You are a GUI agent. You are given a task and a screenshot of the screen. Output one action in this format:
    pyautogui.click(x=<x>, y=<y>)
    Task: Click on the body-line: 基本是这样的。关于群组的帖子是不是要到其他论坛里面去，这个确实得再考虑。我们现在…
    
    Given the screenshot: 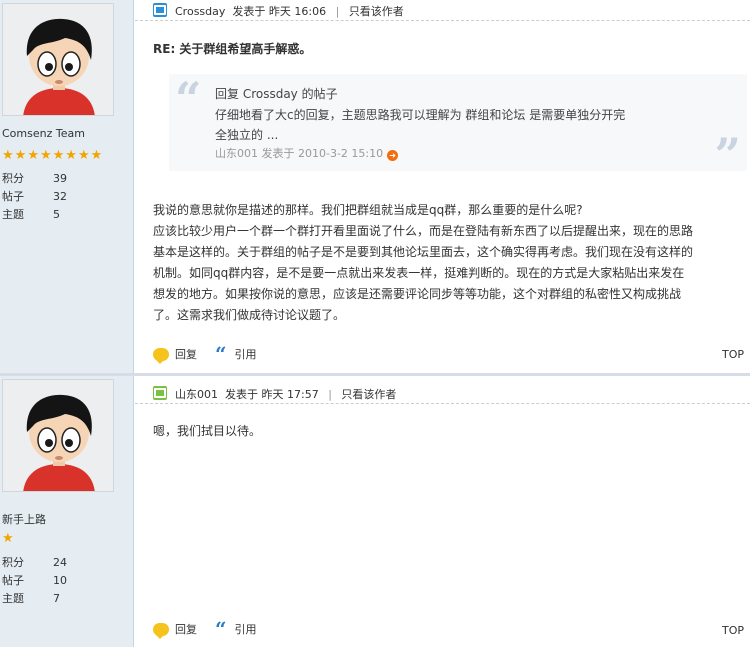 What is the action you would take?
    pyautogui.click(x=423, y=252)
    